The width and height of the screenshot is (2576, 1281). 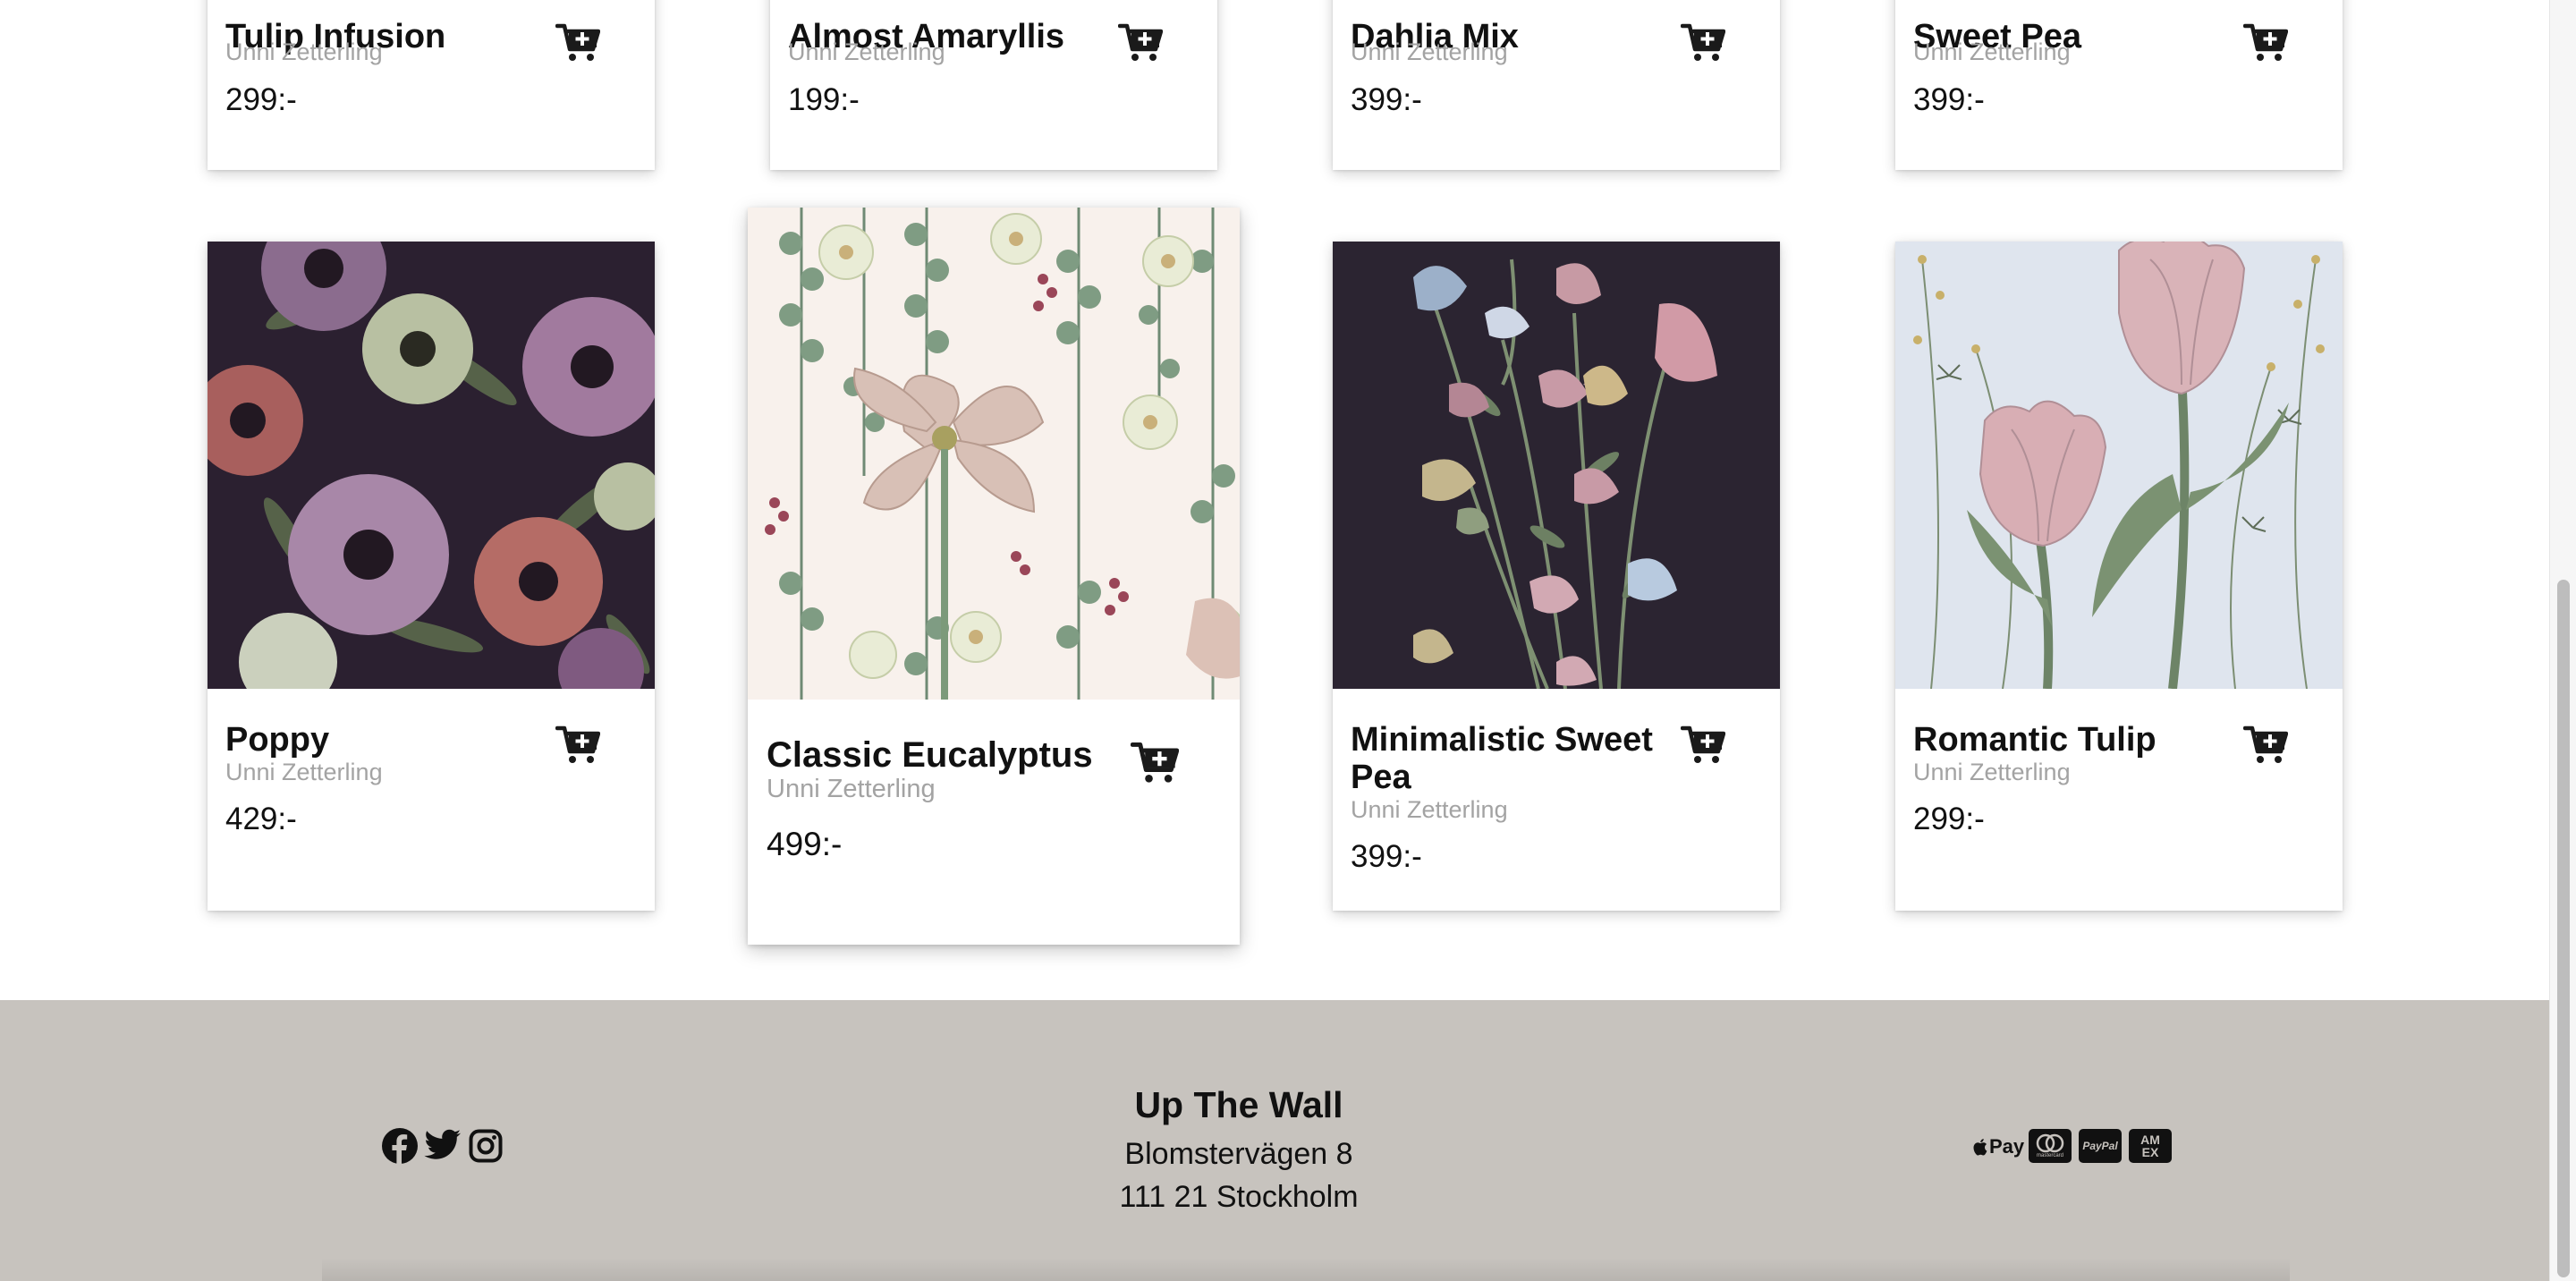 I want to click on product-title-line2: Pea, so click(x=1381, y=777).